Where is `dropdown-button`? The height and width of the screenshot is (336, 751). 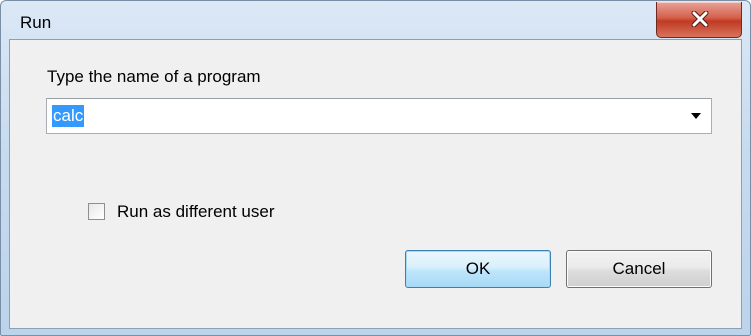 dropdown-button is located at coordinates (696, 116).